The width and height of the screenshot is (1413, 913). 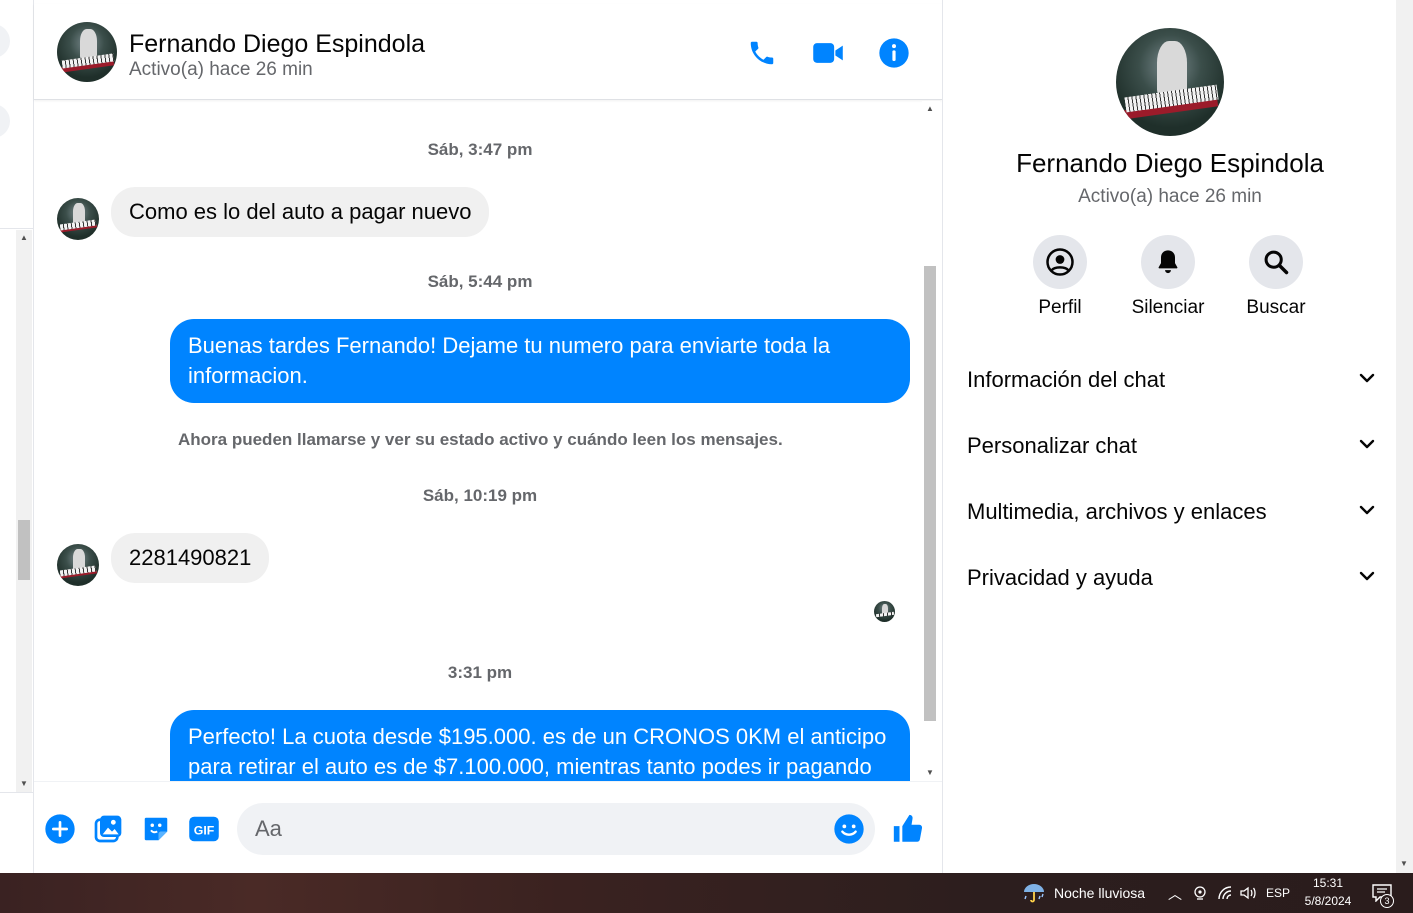 What do you see at coordinates (1060, 577) in the screenshot?
I see `section-label: Privacidad y ayuda` at bounding box center [1060, 577].